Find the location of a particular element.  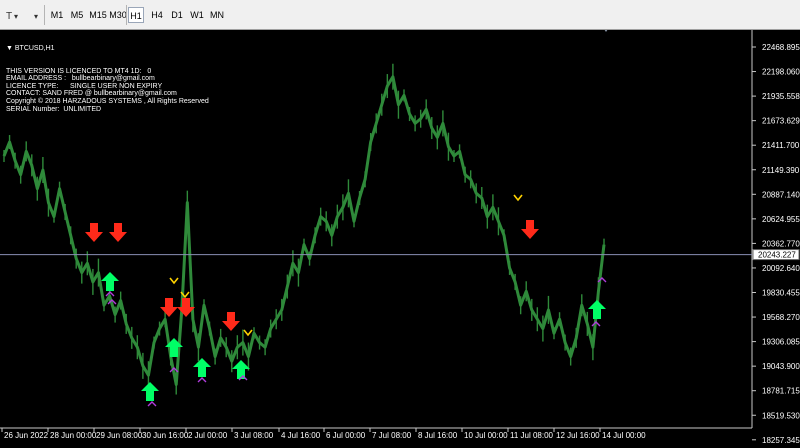

y-tick-label: 22198.060 is located at coordinates (781, 72).